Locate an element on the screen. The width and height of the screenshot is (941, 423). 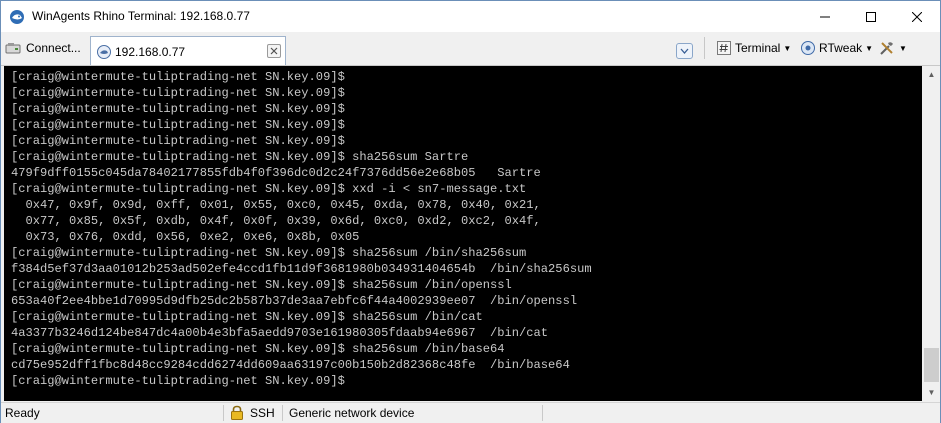
chevron-down-icon: ▼ is located at coordinates (931, 392).